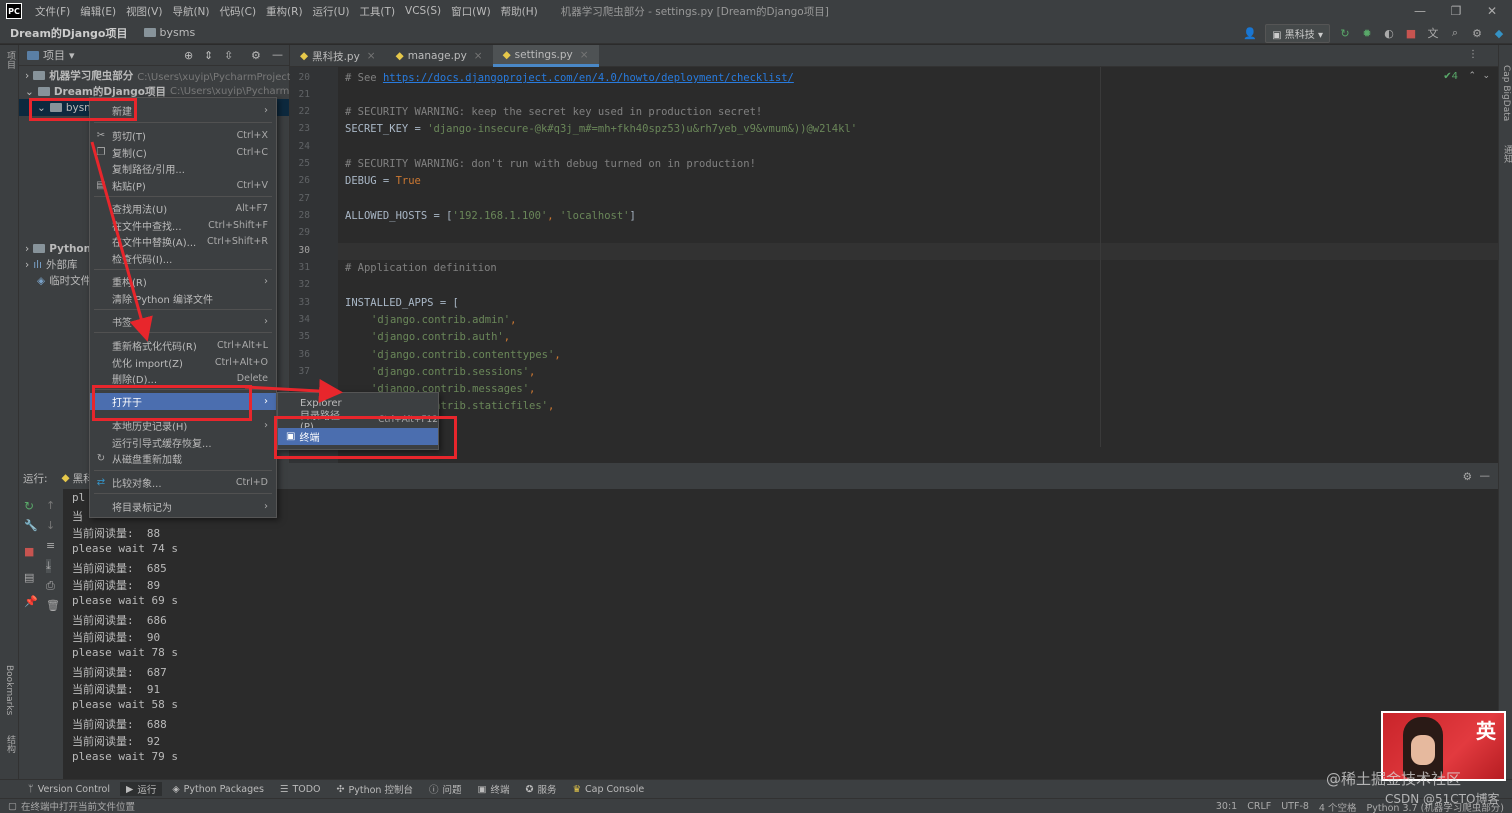 This screenshot has height=813, width=1512. What do you see at coordinates (58, 248) in the screenshot?
I see `tree-row-python: › Python` at bounding box center [58, 248].